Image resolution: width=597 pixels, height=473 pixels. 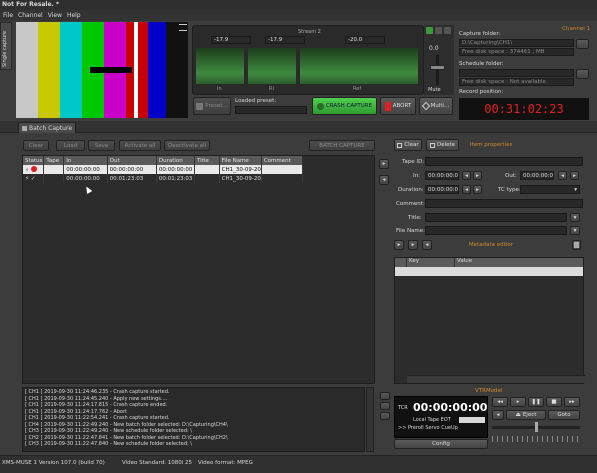 What do you see at coordinates (516, 43) in the screenshot?
I see `capture-folder-path: D:\Capturing\CH1\` at bounding box center [516, 43].